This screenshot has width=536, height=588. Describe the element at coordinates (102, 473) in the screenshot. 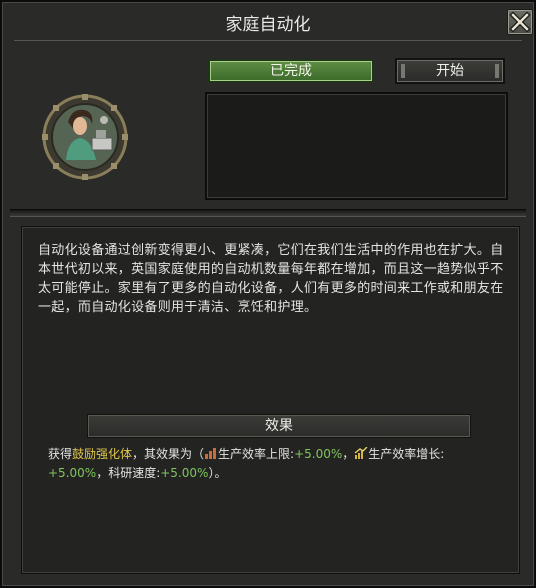

I see `effects-sep2: ，` at that location.